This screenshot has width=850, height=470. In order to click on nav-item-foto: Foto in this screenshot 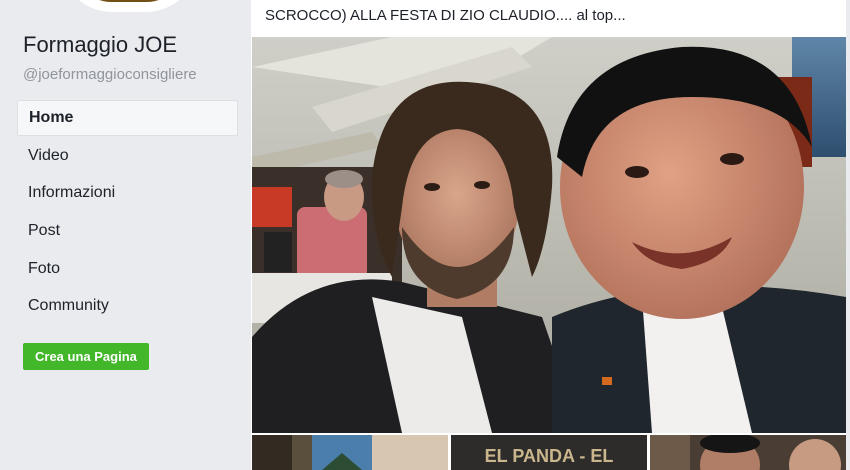, I will do `click(127, 269)`.